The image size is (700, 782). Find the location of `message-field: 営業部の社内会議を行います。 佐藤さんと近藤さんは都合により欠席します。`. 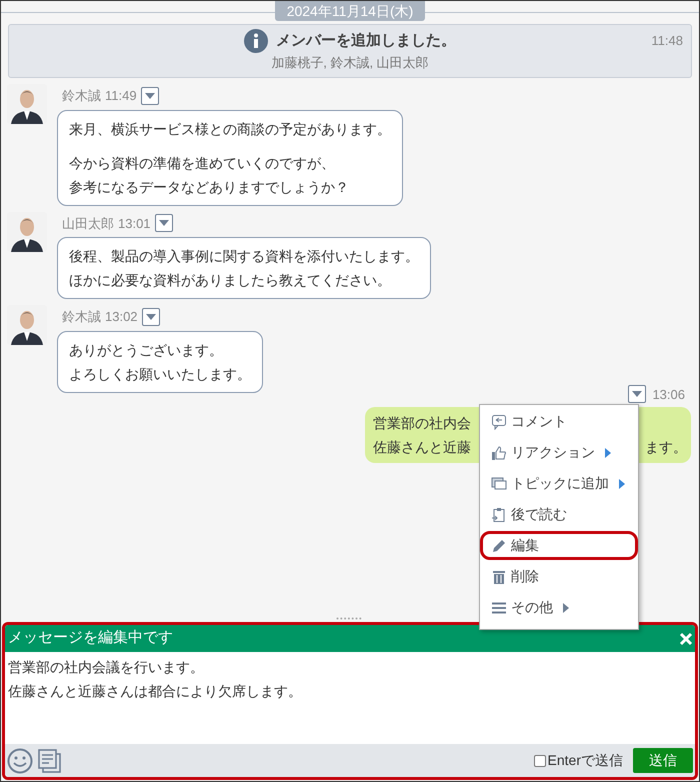

message-field: 営業部の社内会議を行います。 佐藤さんと近藤さんは都合により欠席します。 is located at coordinates (350, 698).